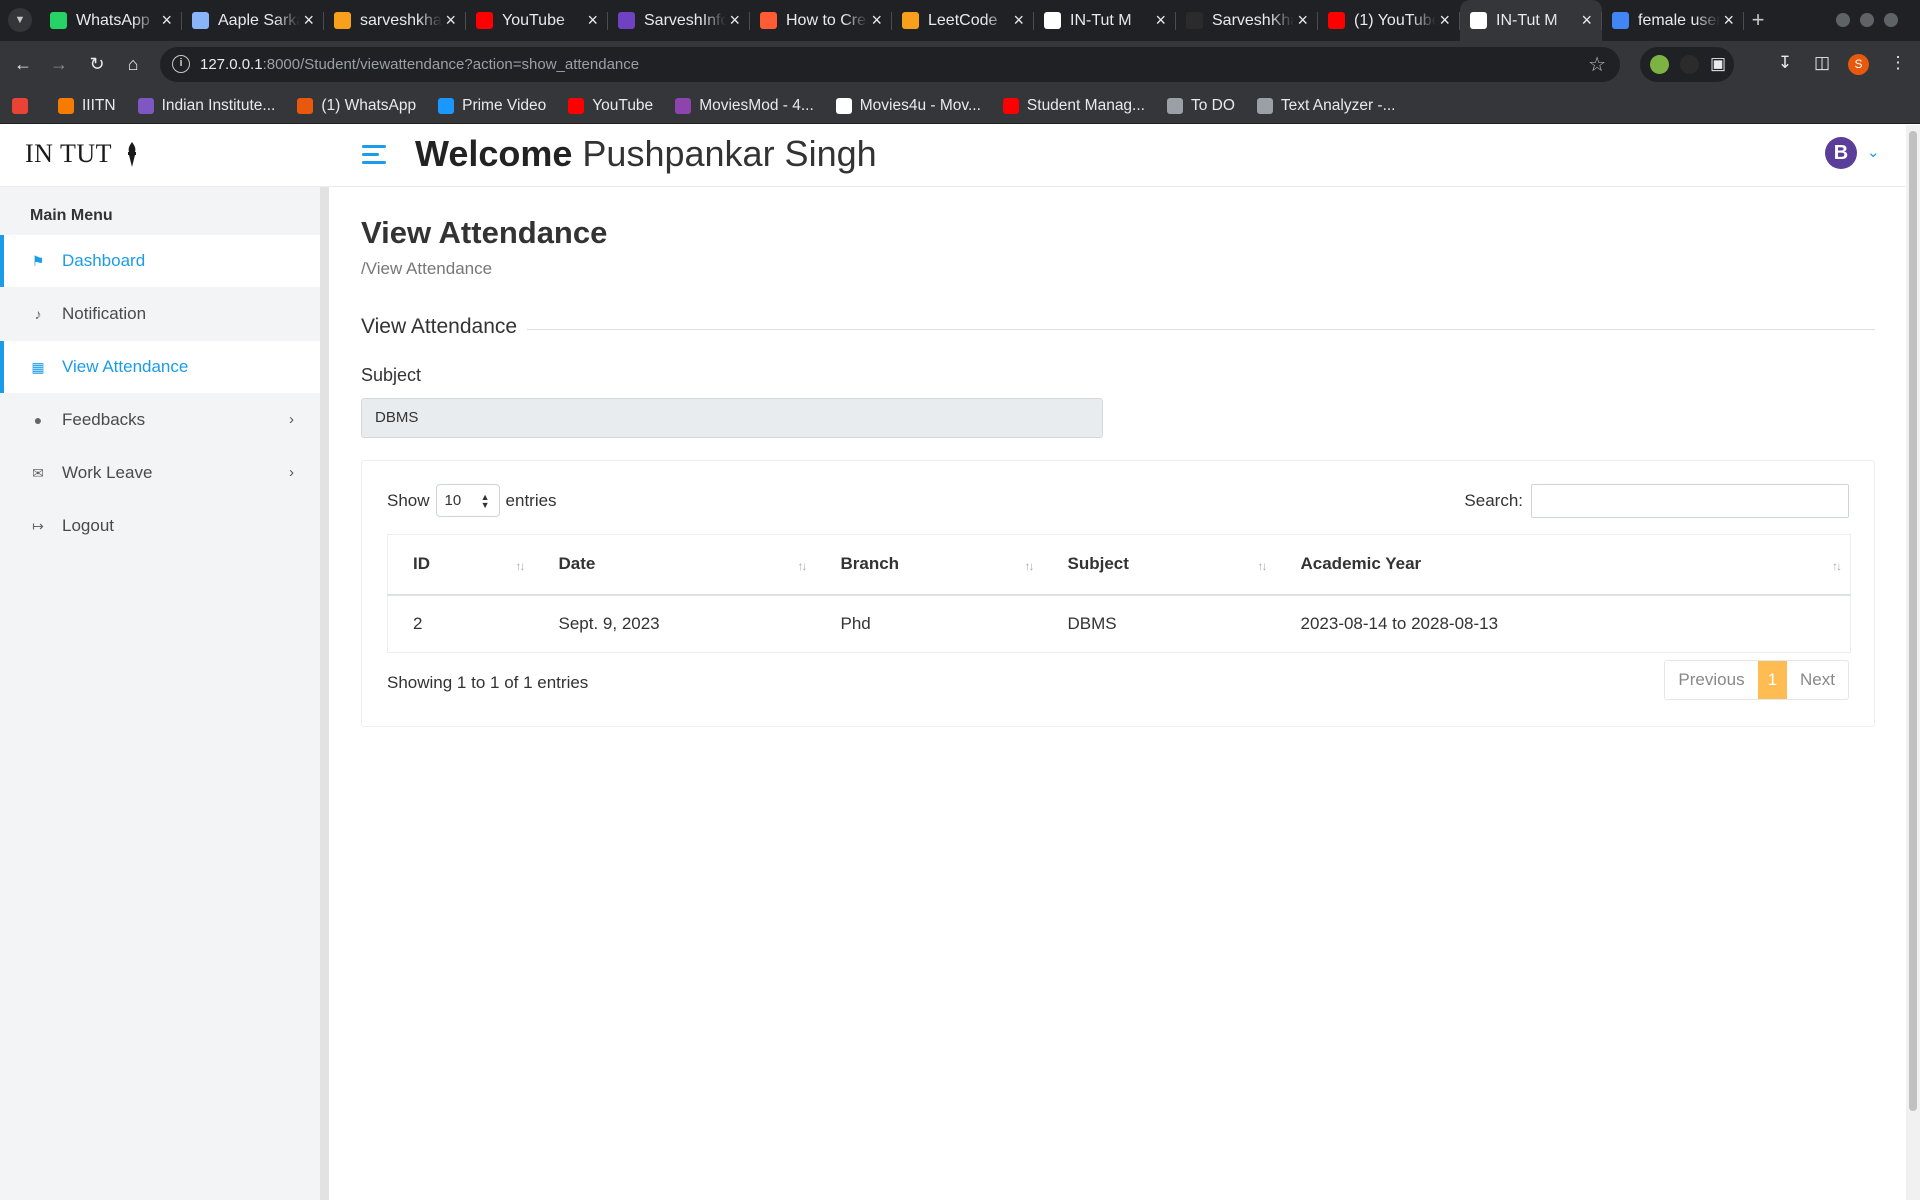 The width and height of the screenshot is (1920, 1200). Describe the element at coordinates (1247, 20) in the screenshot. I see `browser-tab: SarveshKhatri×` at that location.